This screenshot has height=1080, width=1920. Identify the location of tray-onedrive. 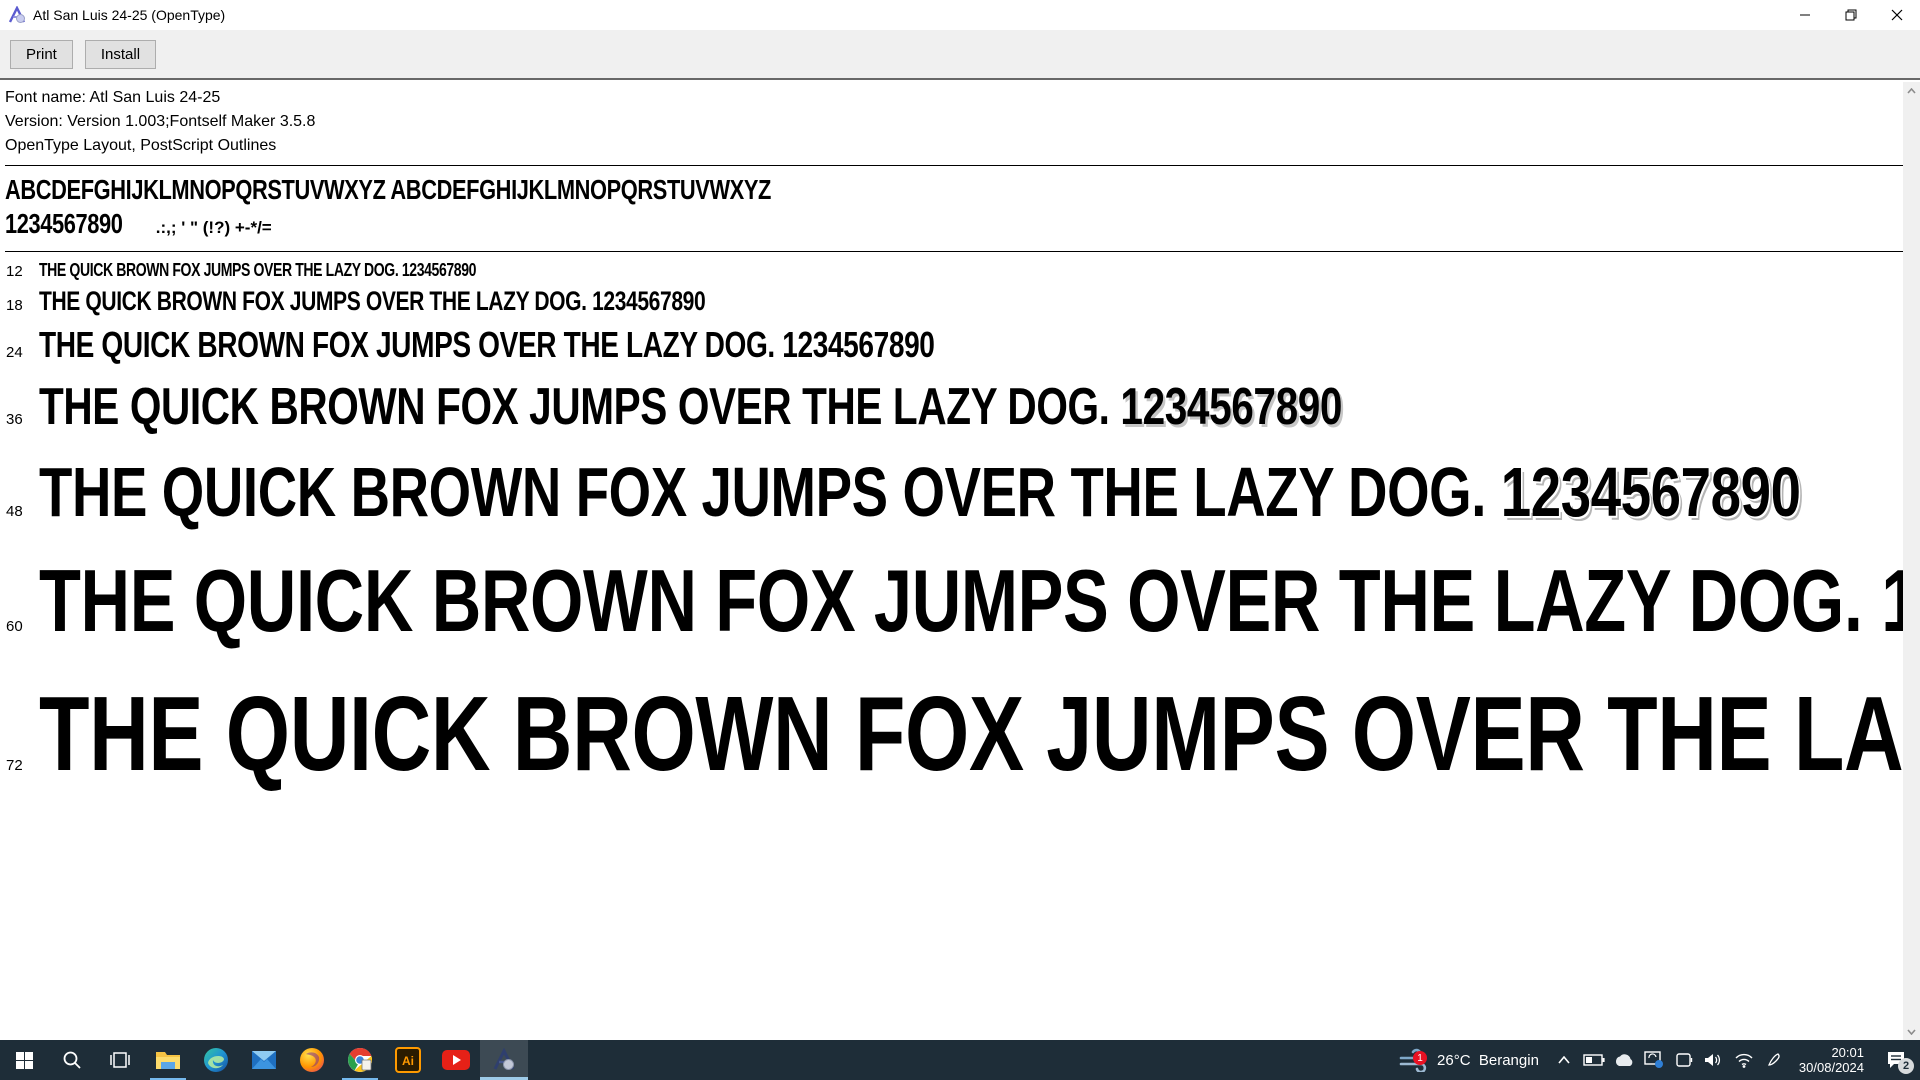
(1624, 1060).